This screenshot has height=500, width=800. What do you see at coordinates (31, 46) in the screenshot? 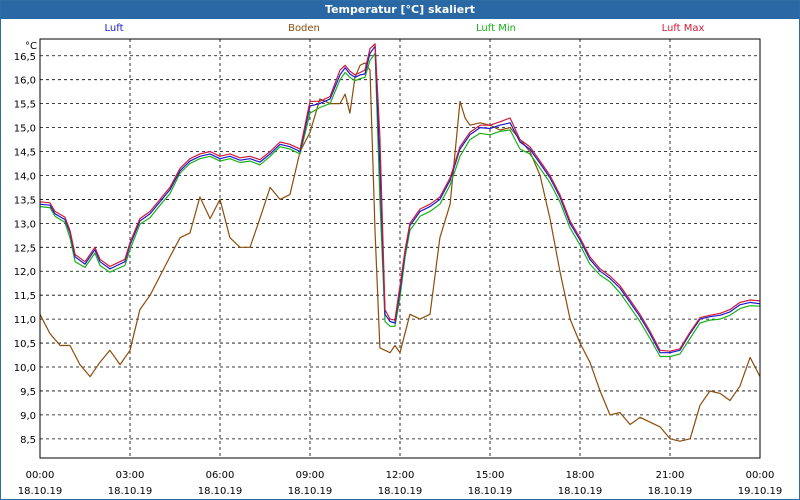
I see `y-axis-unit: °C` at bounding box center [31, 46].